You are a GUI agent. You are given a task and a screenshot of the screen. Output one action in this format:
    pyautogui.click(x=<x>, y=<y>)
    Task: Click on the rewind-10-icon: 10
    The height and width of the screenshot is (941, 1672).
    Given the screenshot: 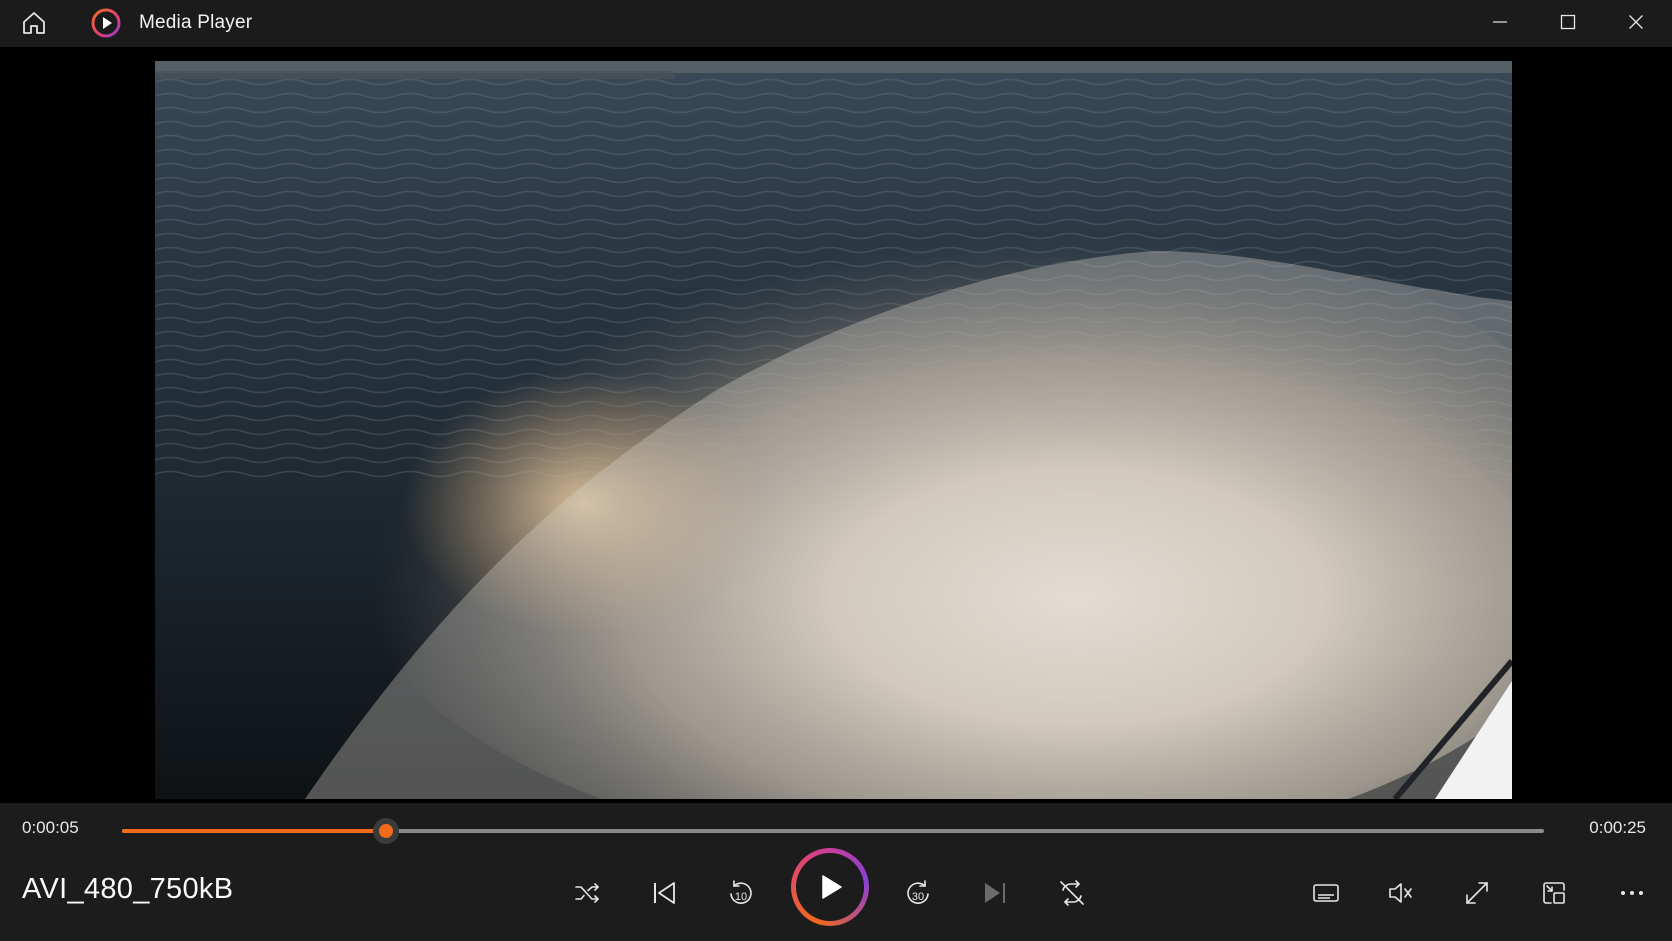 What is the action you would take?
    pyautogui.click(x=741, y=893)
    